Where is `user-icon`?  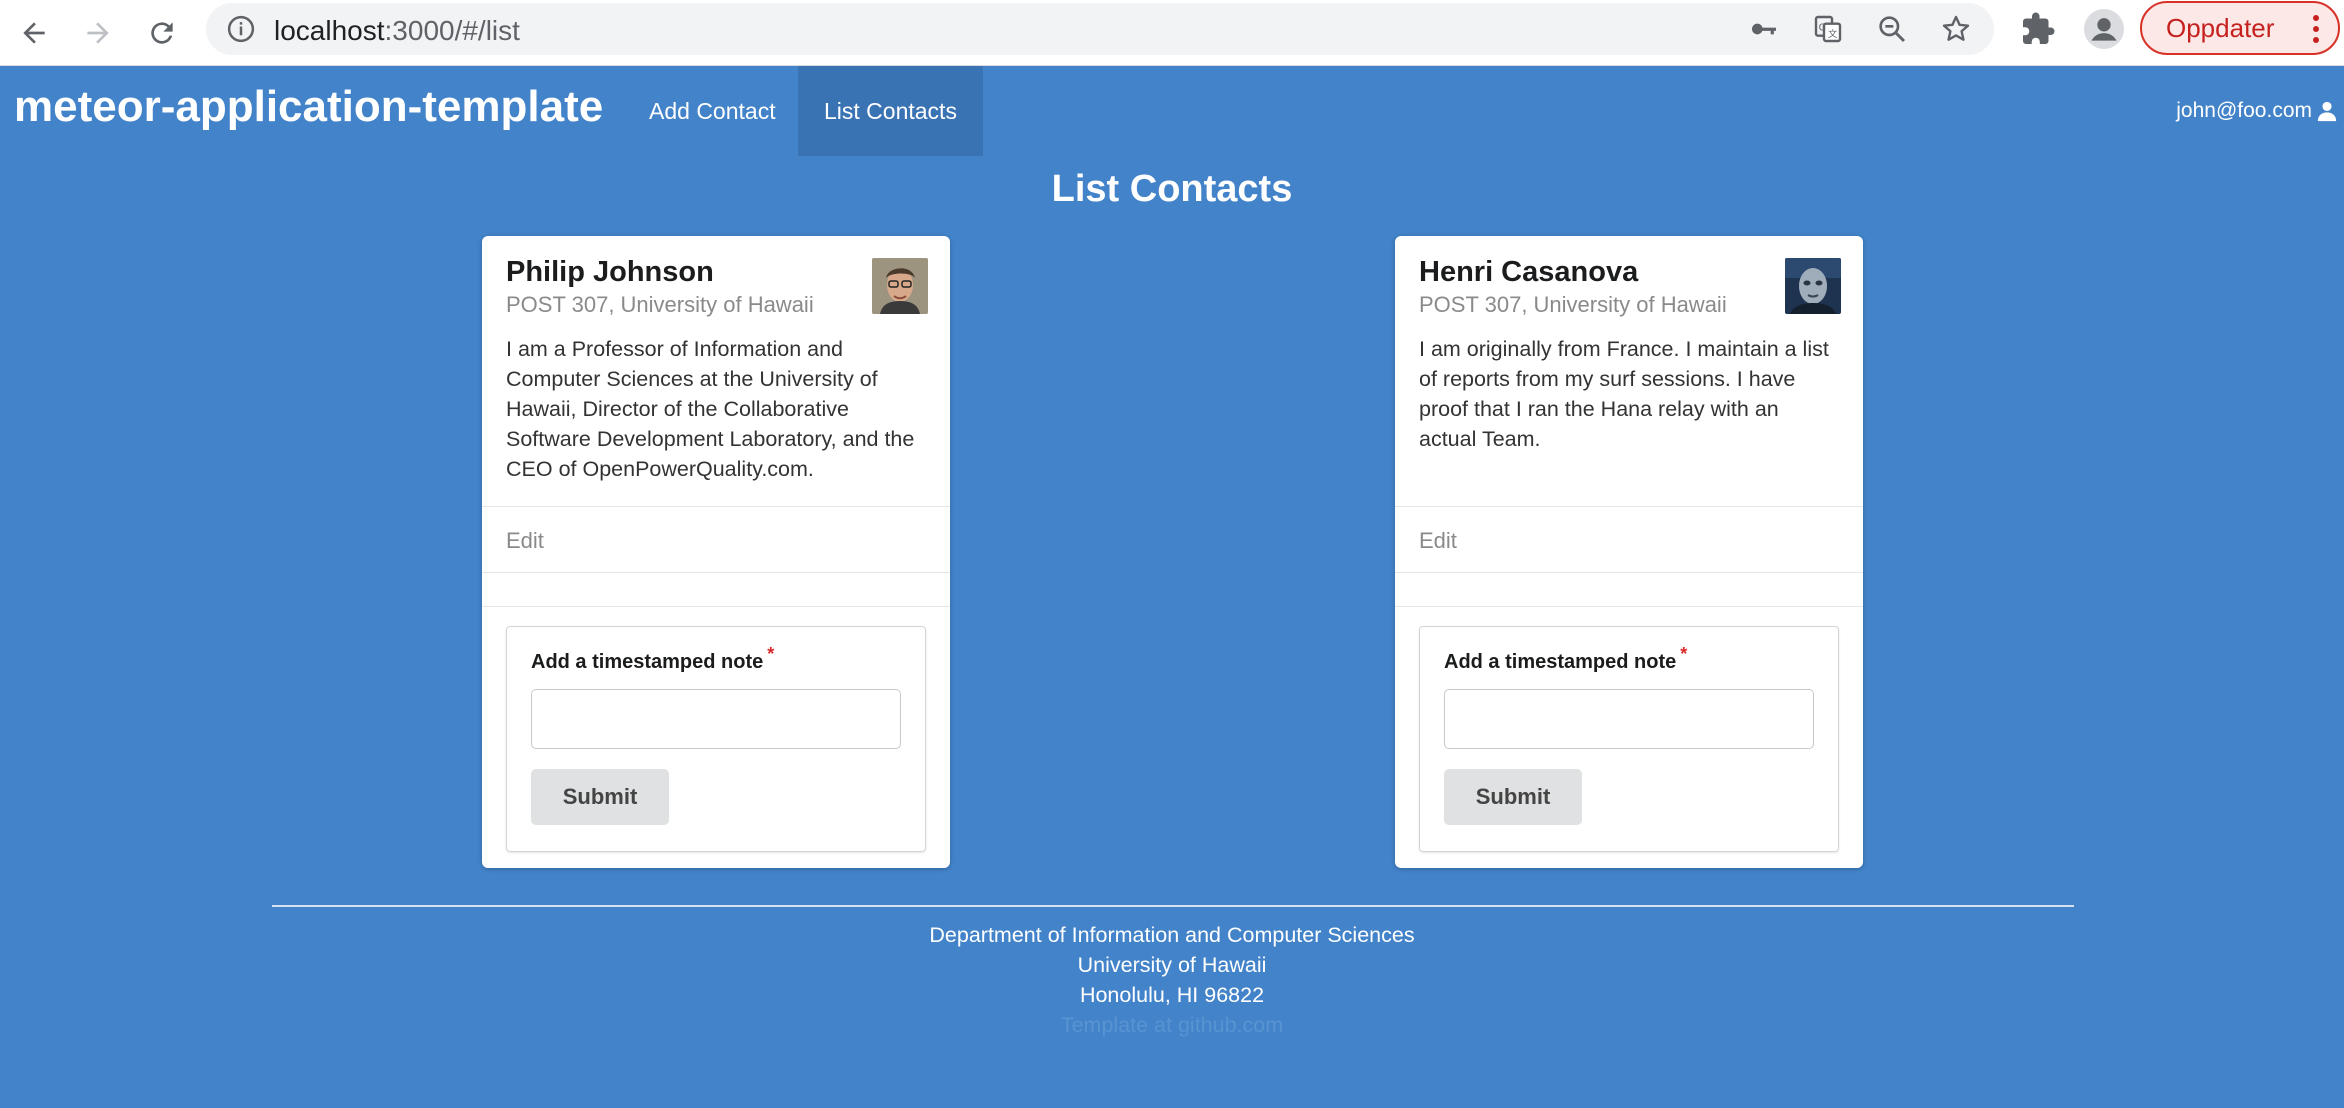 user-icon is located at coordinates (2327, 111).